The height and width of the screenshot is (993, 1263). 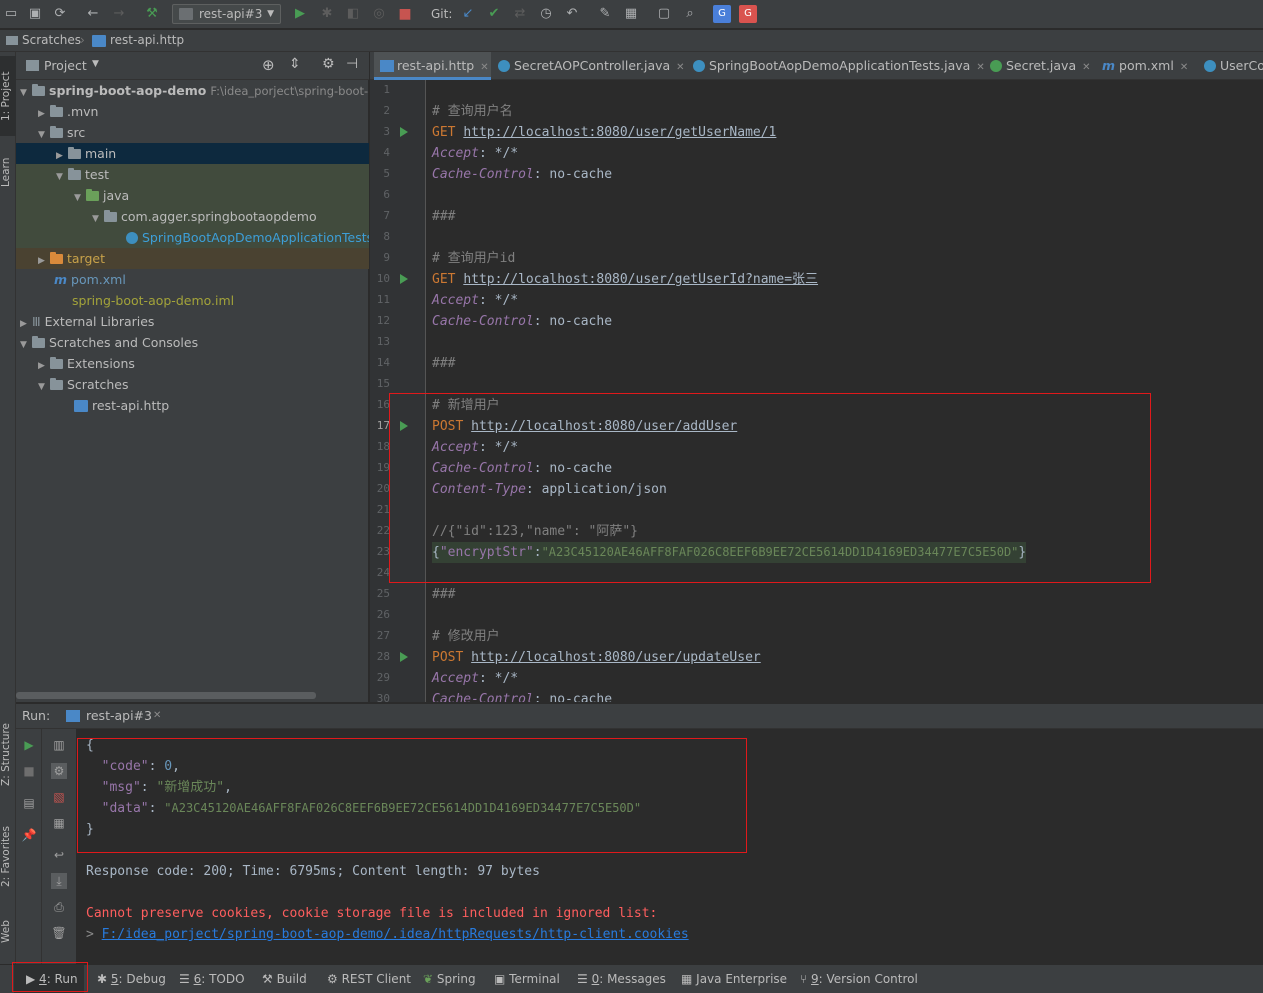 What do you see at coordinates (8, 857) in the screenshot?
I see `tab-favorites: 2: Favorites` at bounding box center [8, 857].